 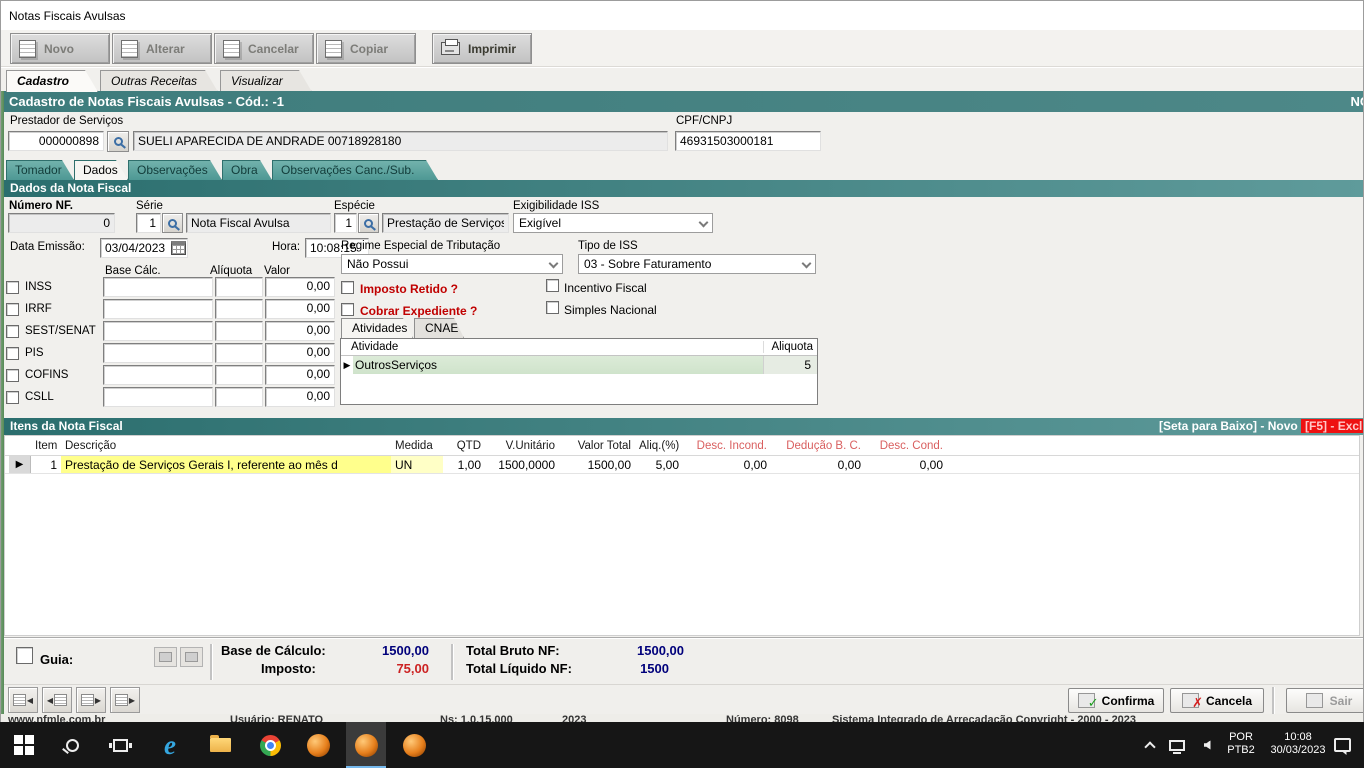 What do you see at coordinates (57, 659) in the screenshot?
I see `guia-label: Guia:` at bounding box center [57, 659].